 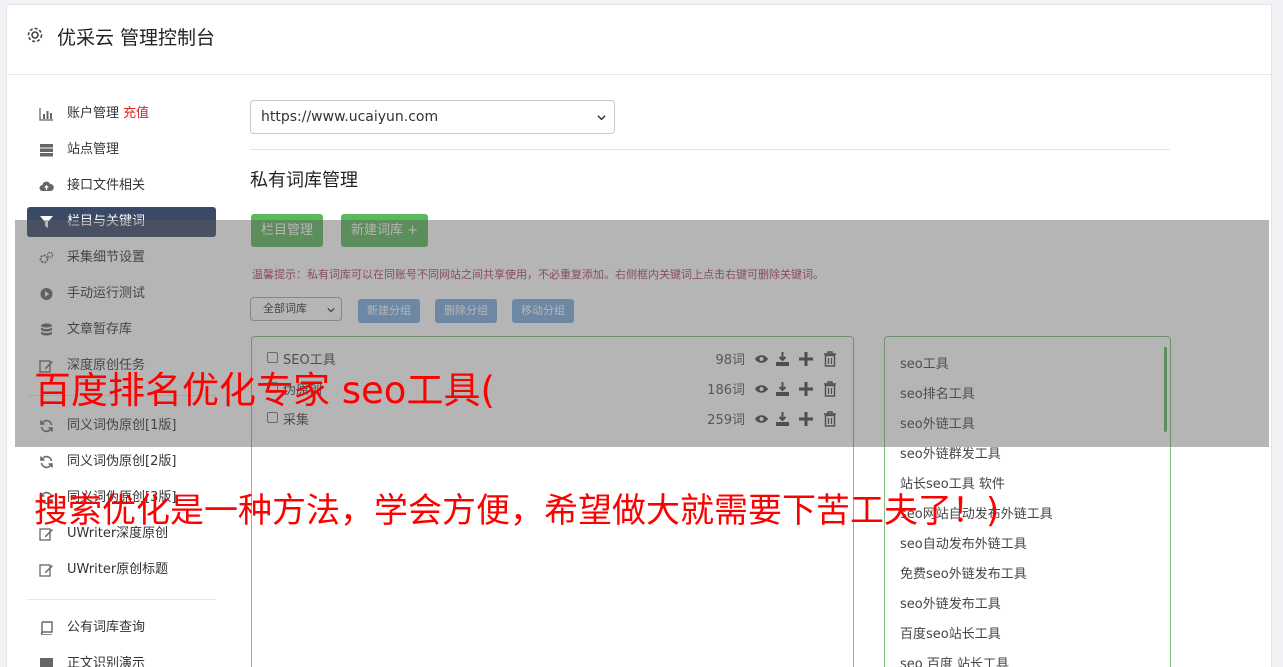 I want to click on site-select-value: https://www.ucaiyun.com, so click(x=350, y=117).